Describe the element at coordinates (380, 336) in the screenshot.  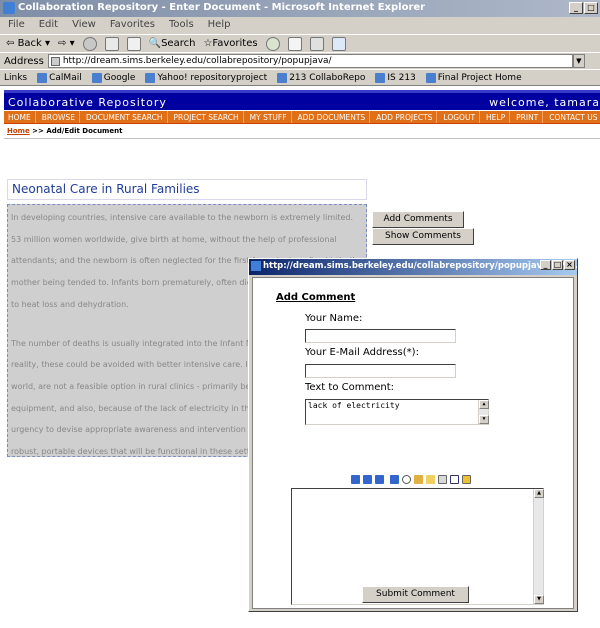
I see `name-field` at that location.